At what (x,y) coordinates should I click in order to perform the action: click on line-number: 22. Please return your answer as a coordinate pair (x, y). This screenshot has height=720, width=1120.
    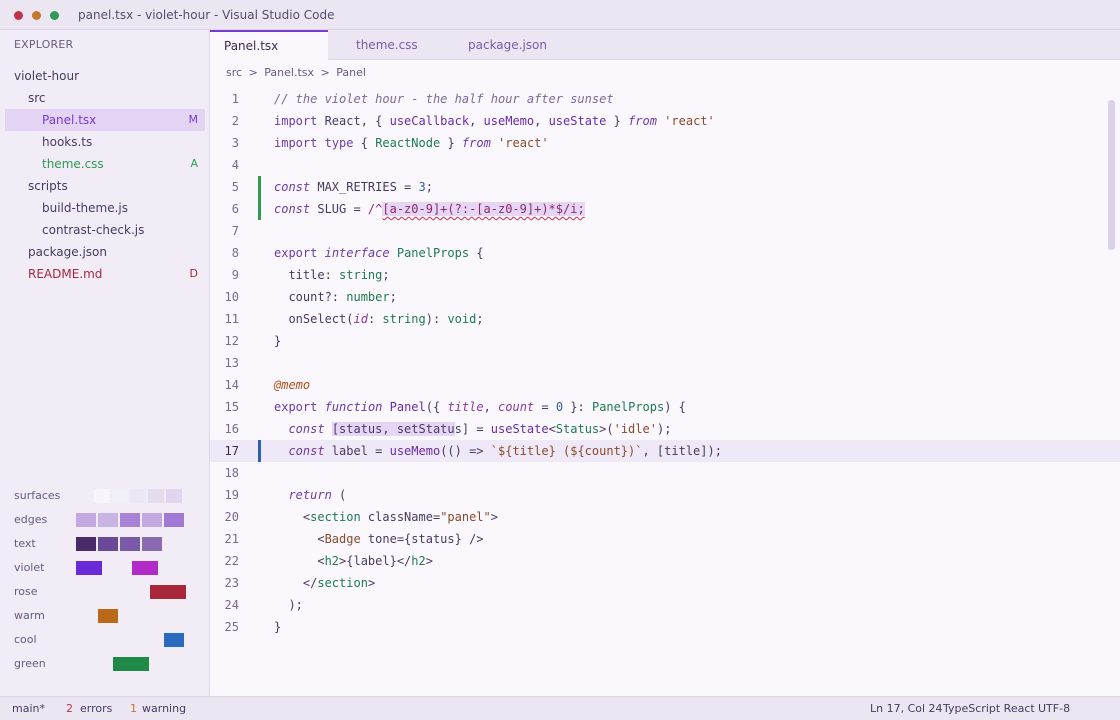
    Looking at the image, I should click on (224, 561).